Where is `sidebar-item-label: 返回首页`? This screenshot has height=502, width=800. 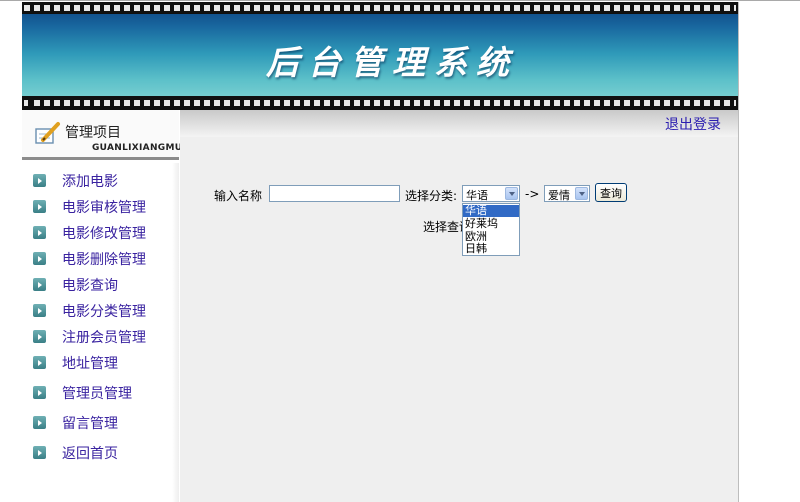 sidebar-item-label: 返回首页 is located at coordinates (90, 454).